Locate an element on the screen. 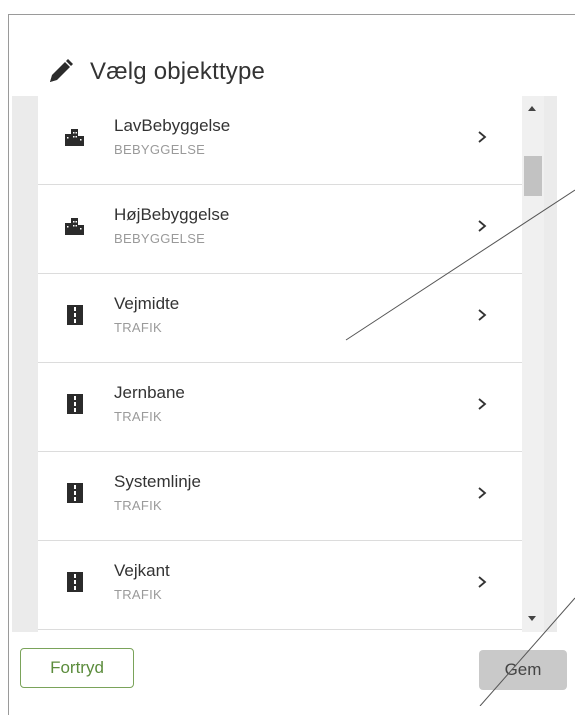 Image resolution: width=575 pixels, height=715 pixels. dialog-header: Vælg objekttype is located at coordinates (154, 72).